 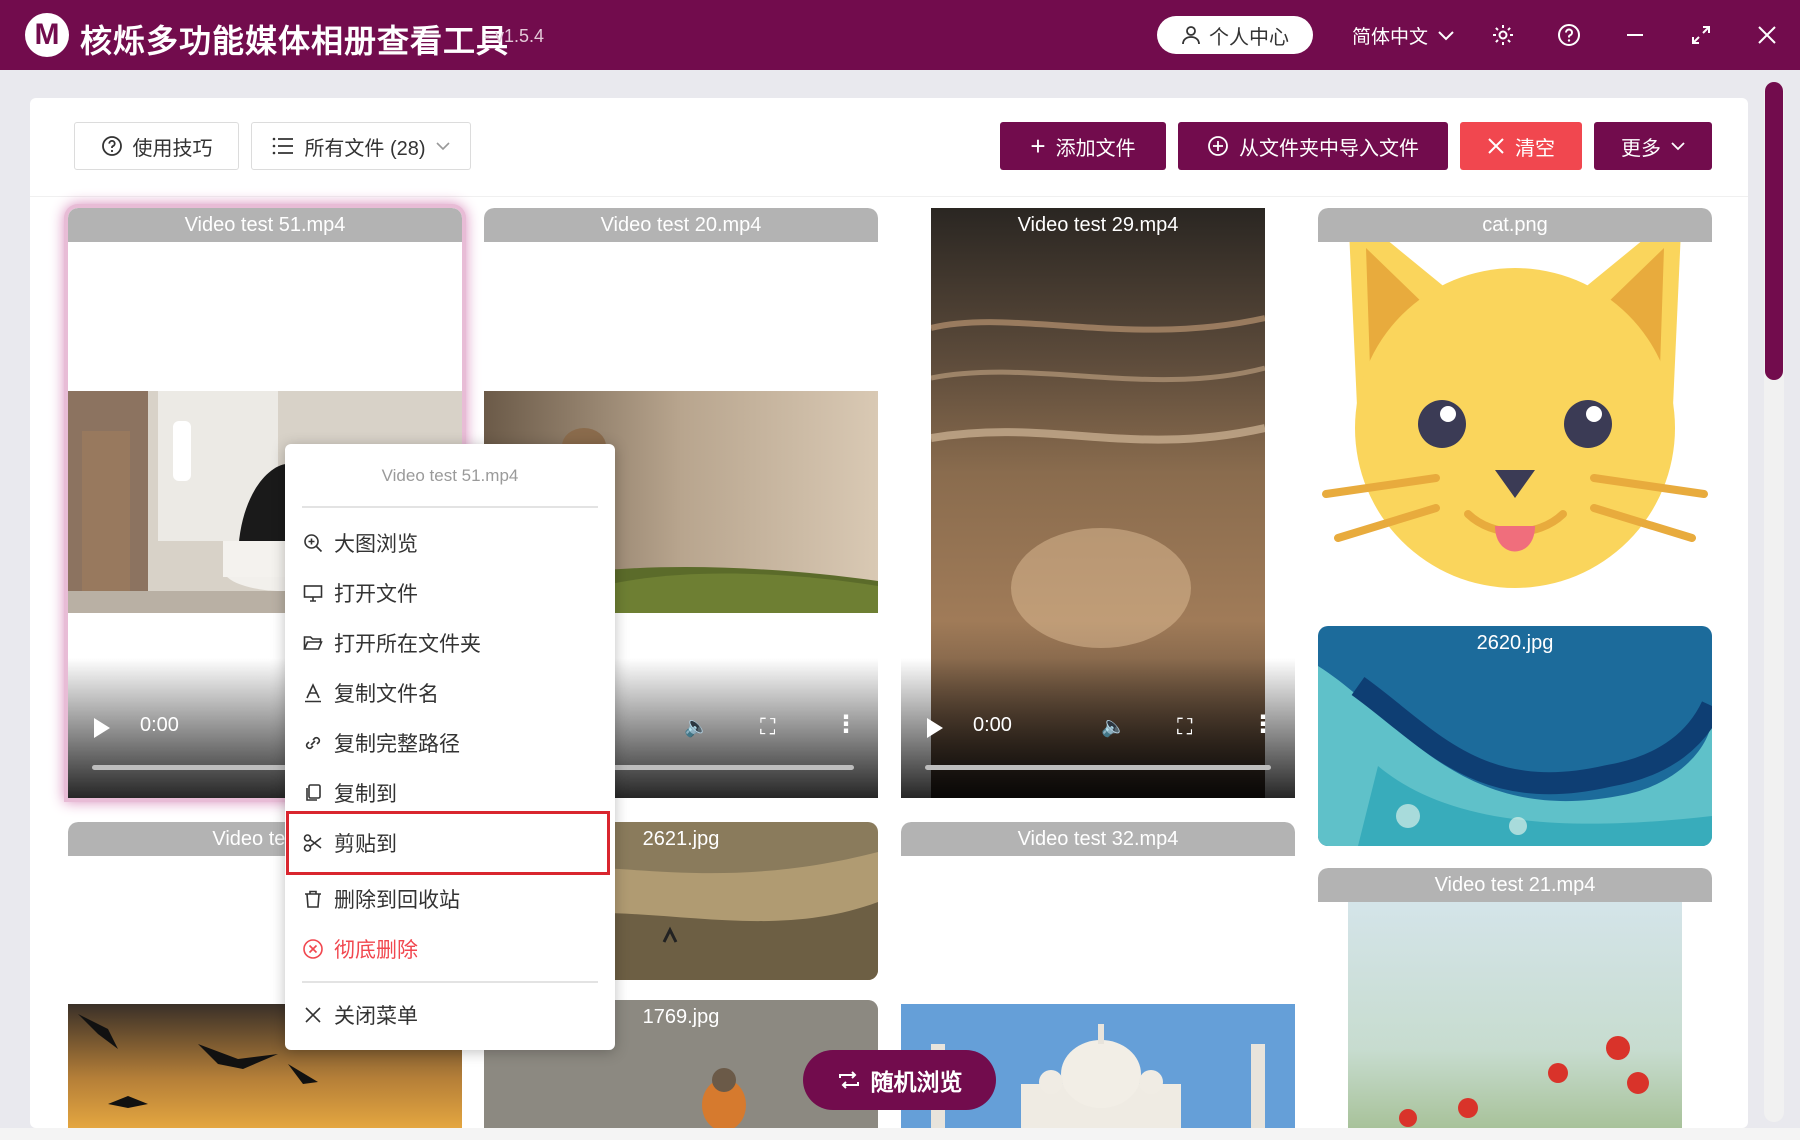 What do you see at coordinates (450, 543) in the screenshot?
I see `menu-item-large-view: 大图浏览` at bounding box center [450, 543].